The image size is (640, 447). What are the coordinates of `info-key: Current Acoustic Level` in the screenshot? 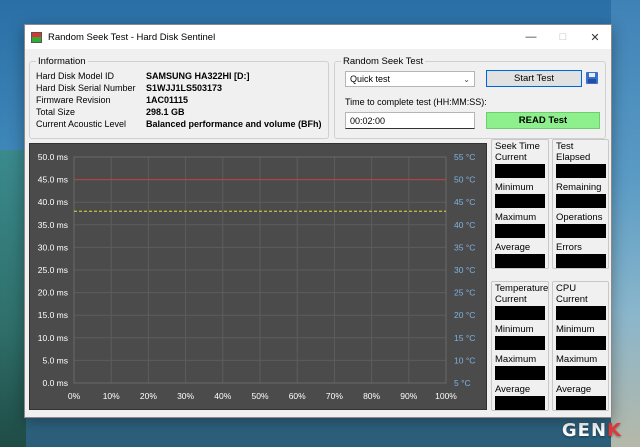 It's located at (81, 124).